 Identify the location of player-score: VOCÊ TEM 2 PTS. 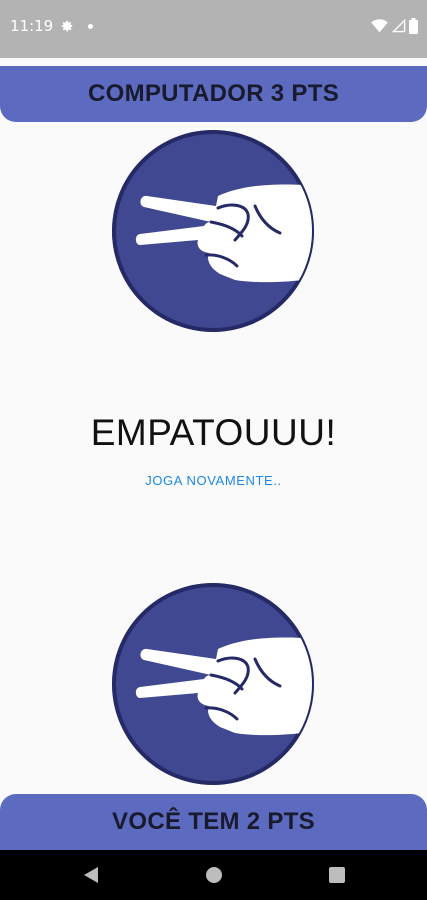
(213, 821).